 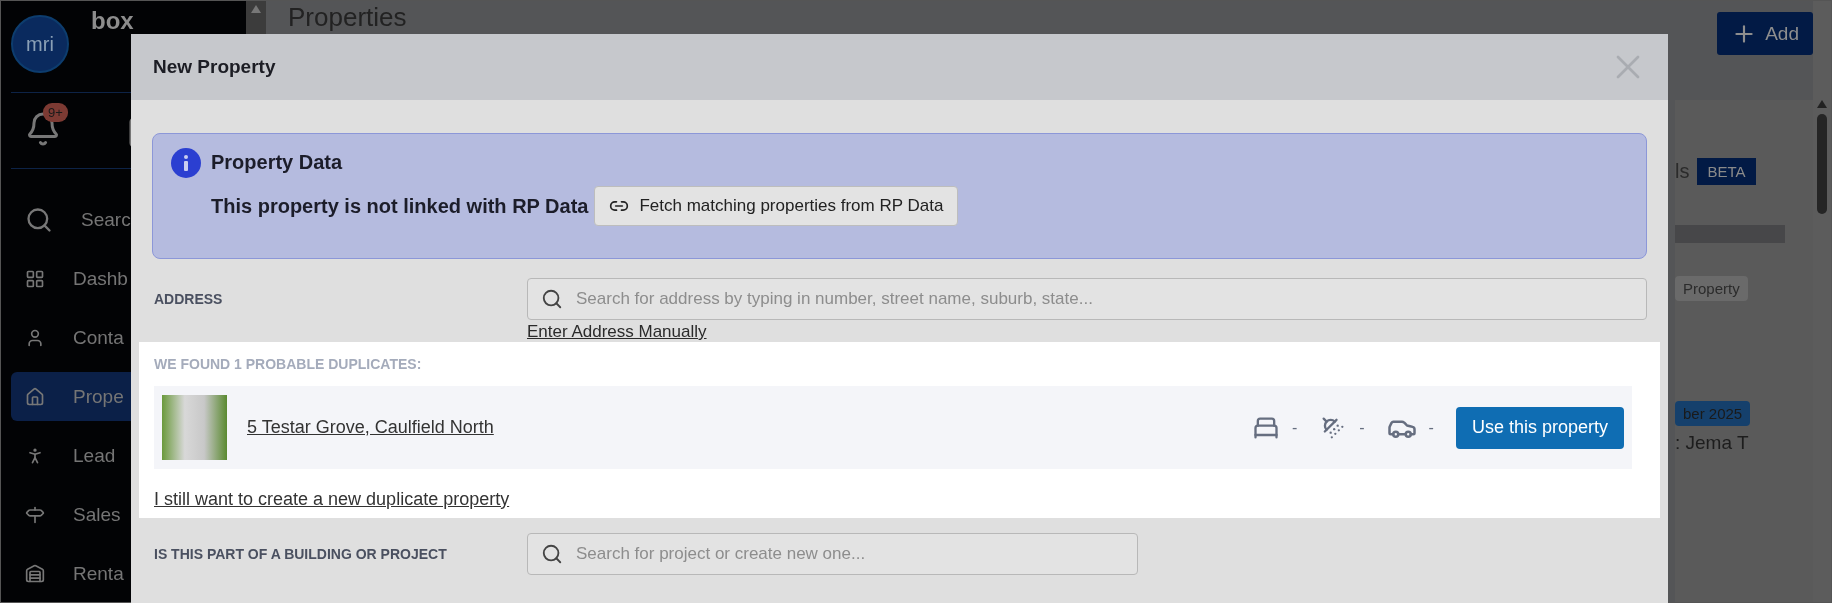 I want to click on property-address-link: 5 Testar Grove, Caulfield North, so click(x=749, y=427).